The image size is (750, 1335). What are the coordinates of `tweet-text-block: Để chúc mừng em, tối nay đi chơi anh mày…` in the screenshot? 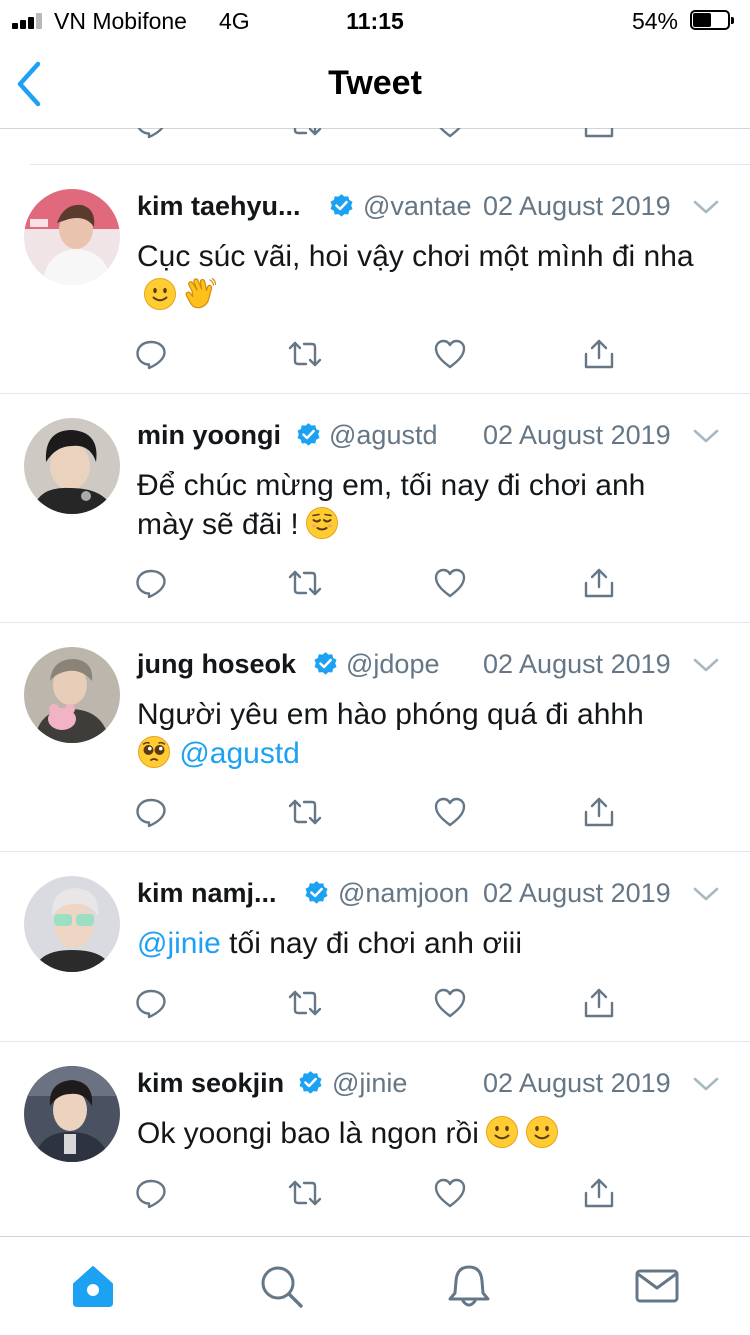 It's located at (423, 505).